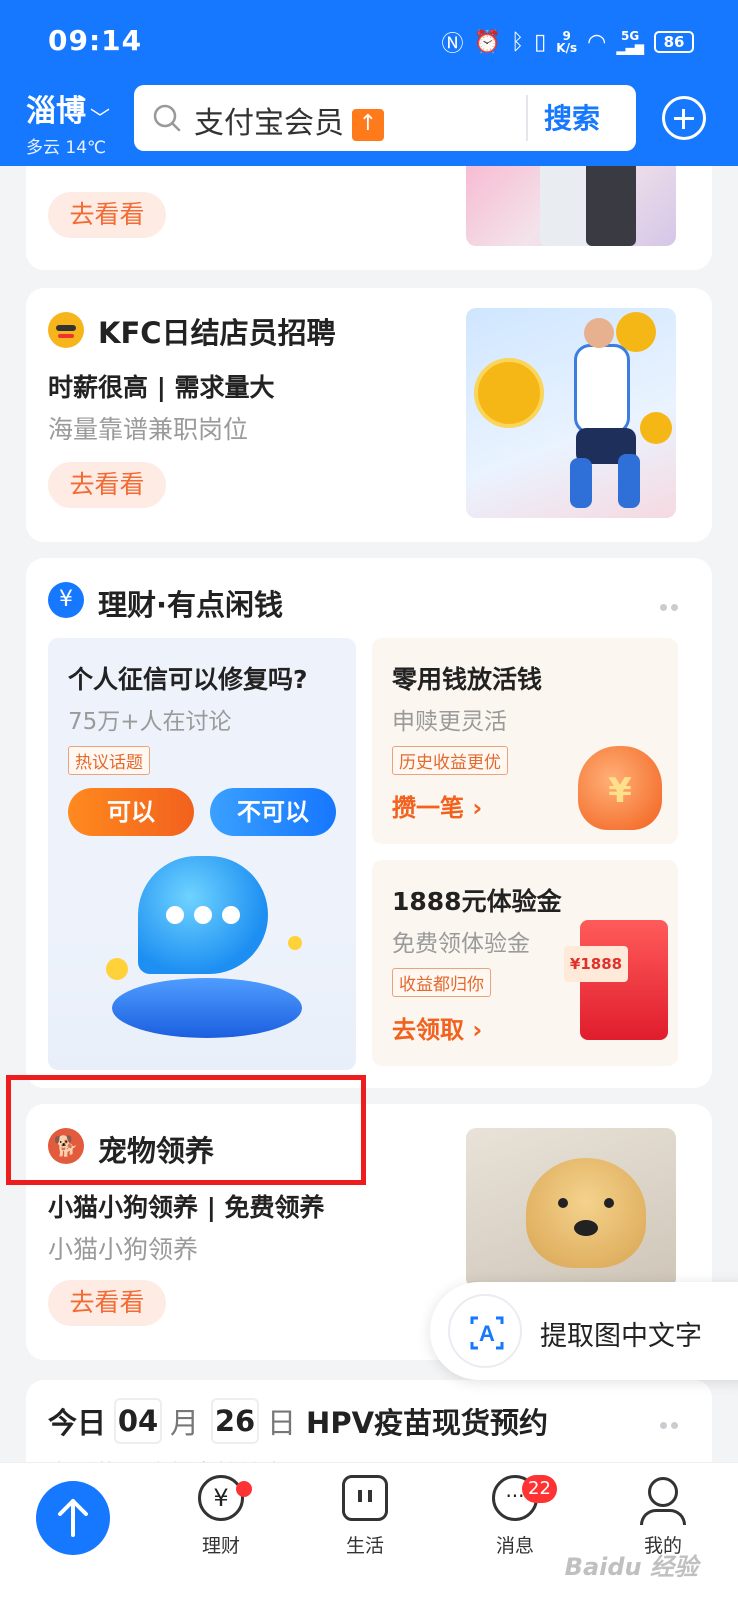  What do you see at coordinates (572, 117) in the screenshot?
I see `search-button: 搜索` at bounding box center [572, 117].